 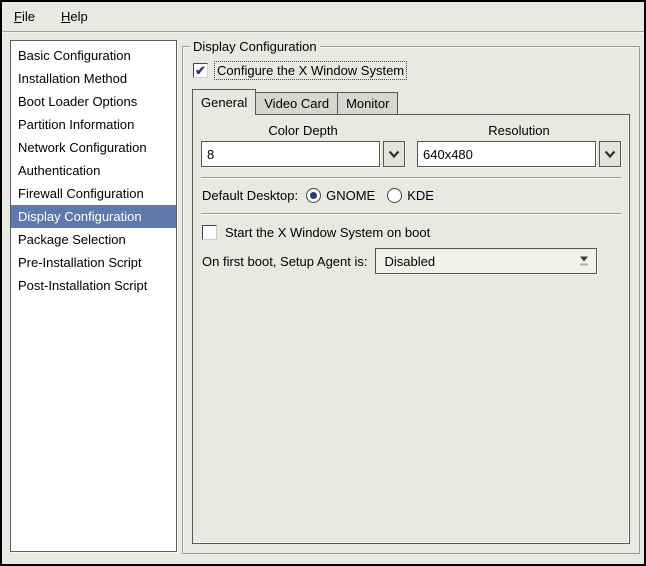 What do you see at coordinates (93, 216) in the screenshot?
I see `sidebar-item-display-configuration: Display Configuration` at bounding box center [93, 216].